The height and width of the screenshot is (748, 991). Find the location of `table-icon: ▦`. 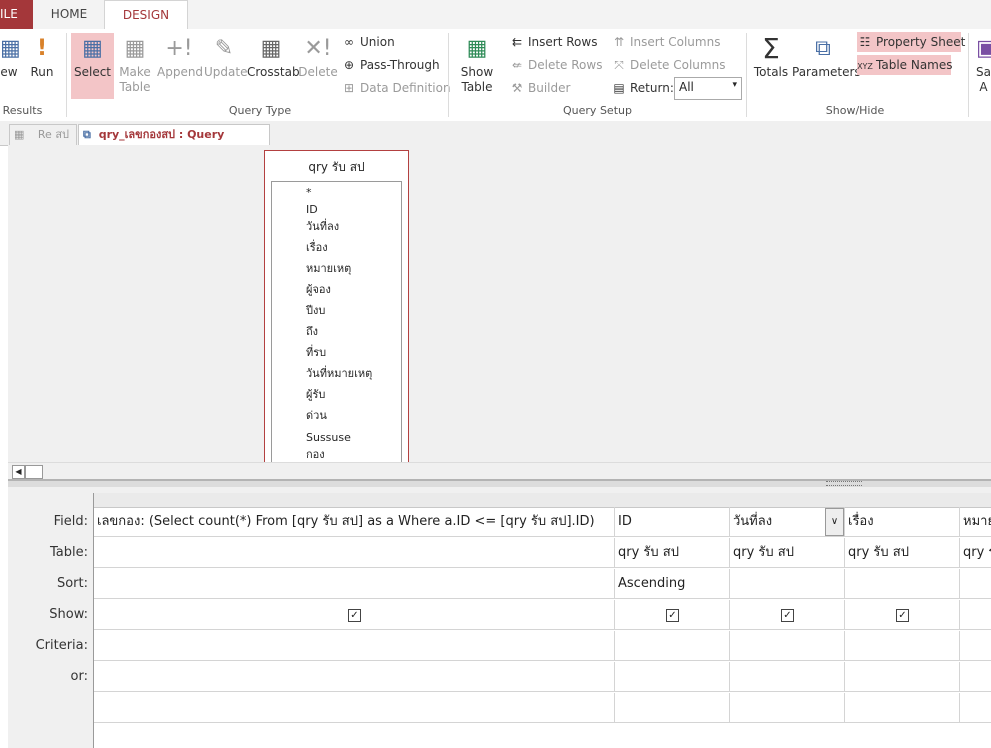

table-icon: ▦ is located at coordinates (19, 134).